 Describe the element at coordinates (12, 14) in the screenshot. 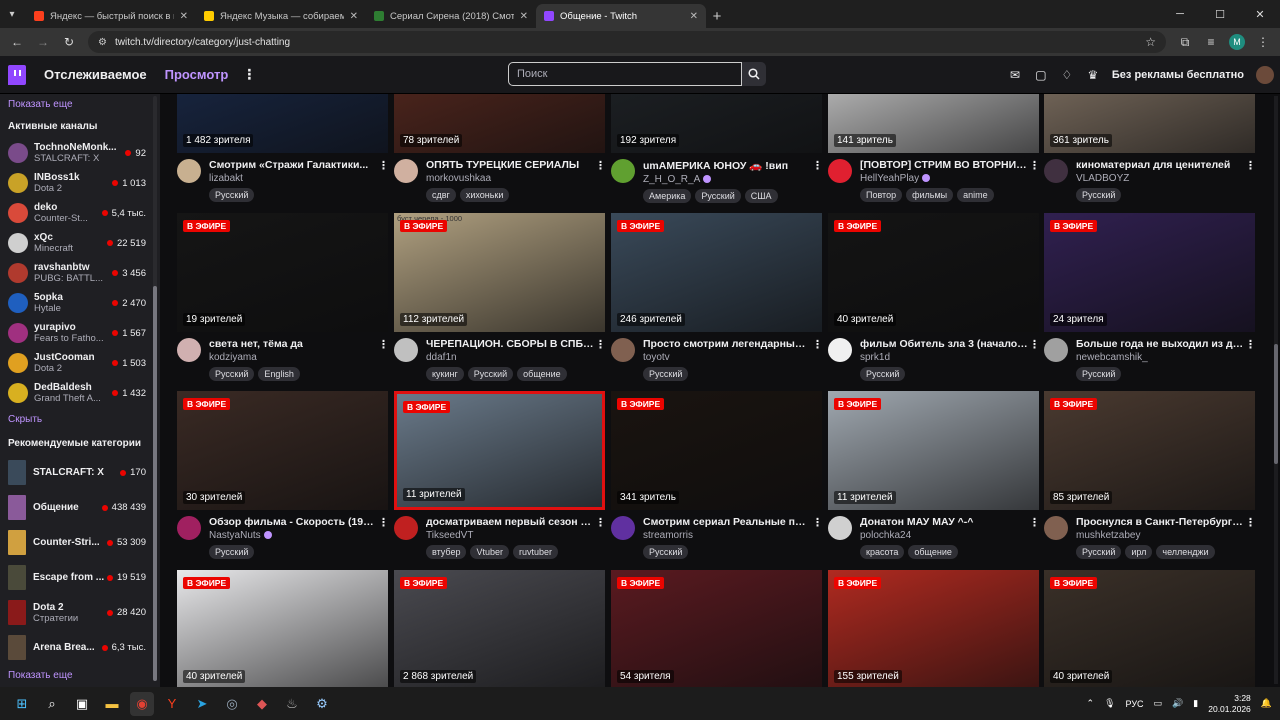

I see `tab-search-icon: ▾` at that location.